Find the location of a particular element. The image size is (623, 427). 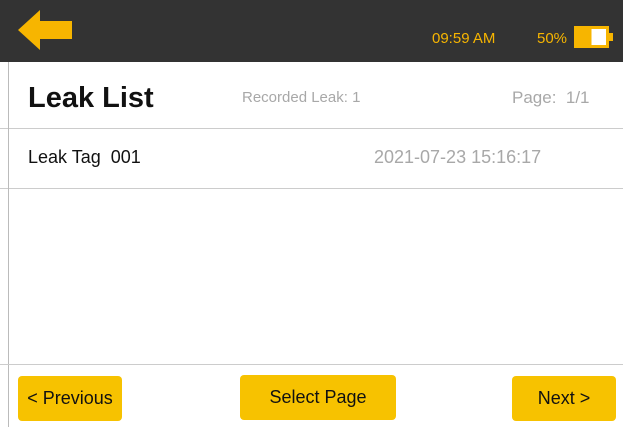

back-button is located at coordinates (46, 30).